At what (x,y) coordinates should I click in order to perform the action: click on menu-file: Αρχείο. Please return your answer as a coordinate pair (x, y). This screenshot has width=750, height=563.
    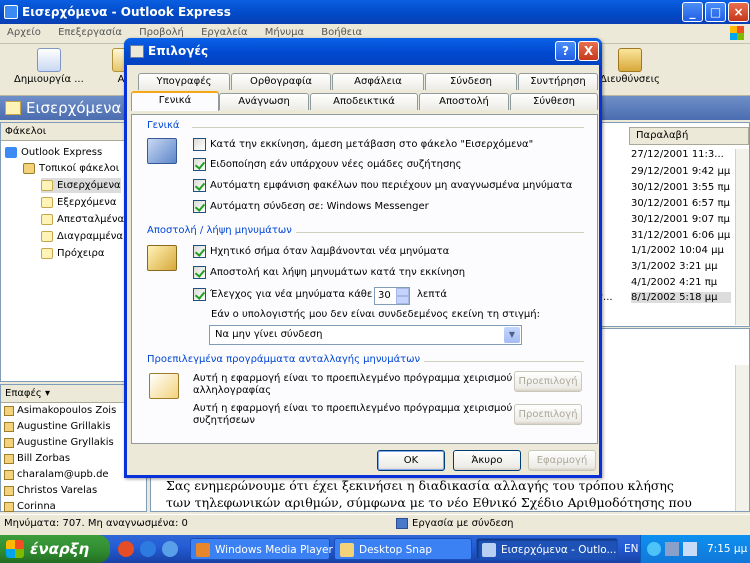
    Looking at the image, I should click on (24, 32).